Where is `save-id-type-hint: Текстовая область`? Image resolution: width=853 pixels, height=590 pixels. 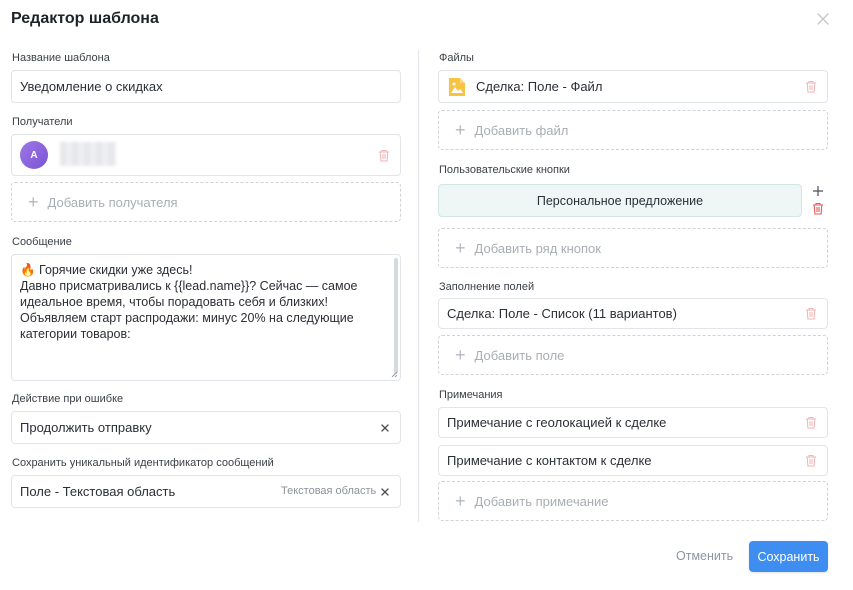 save-id-type-hint: Текстовая область is located at coordinates (329, 491).